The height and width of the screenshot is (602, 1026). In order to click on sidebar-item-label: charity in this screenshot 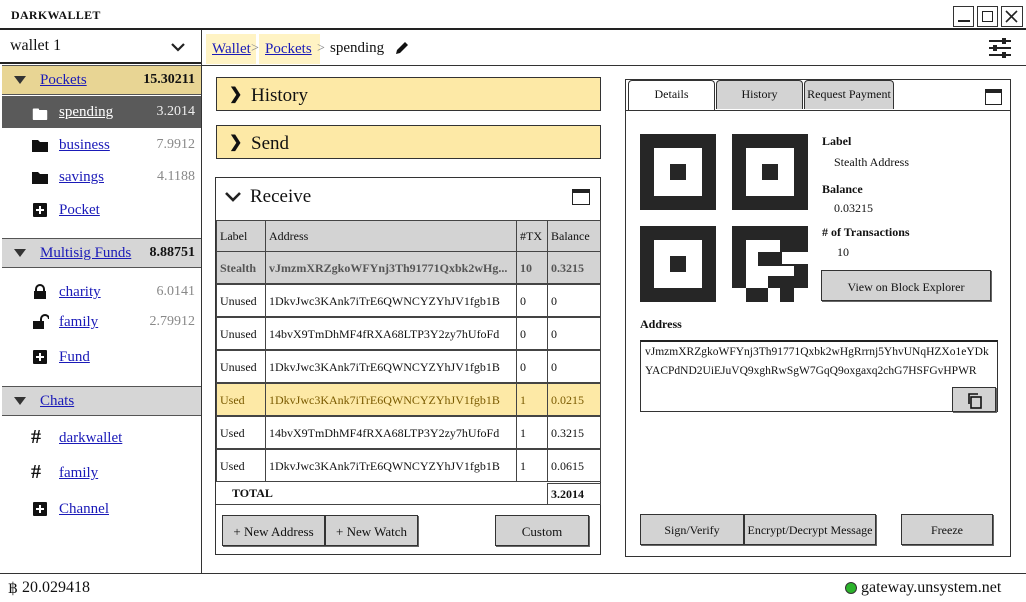, I will do `click(80, 292)`.